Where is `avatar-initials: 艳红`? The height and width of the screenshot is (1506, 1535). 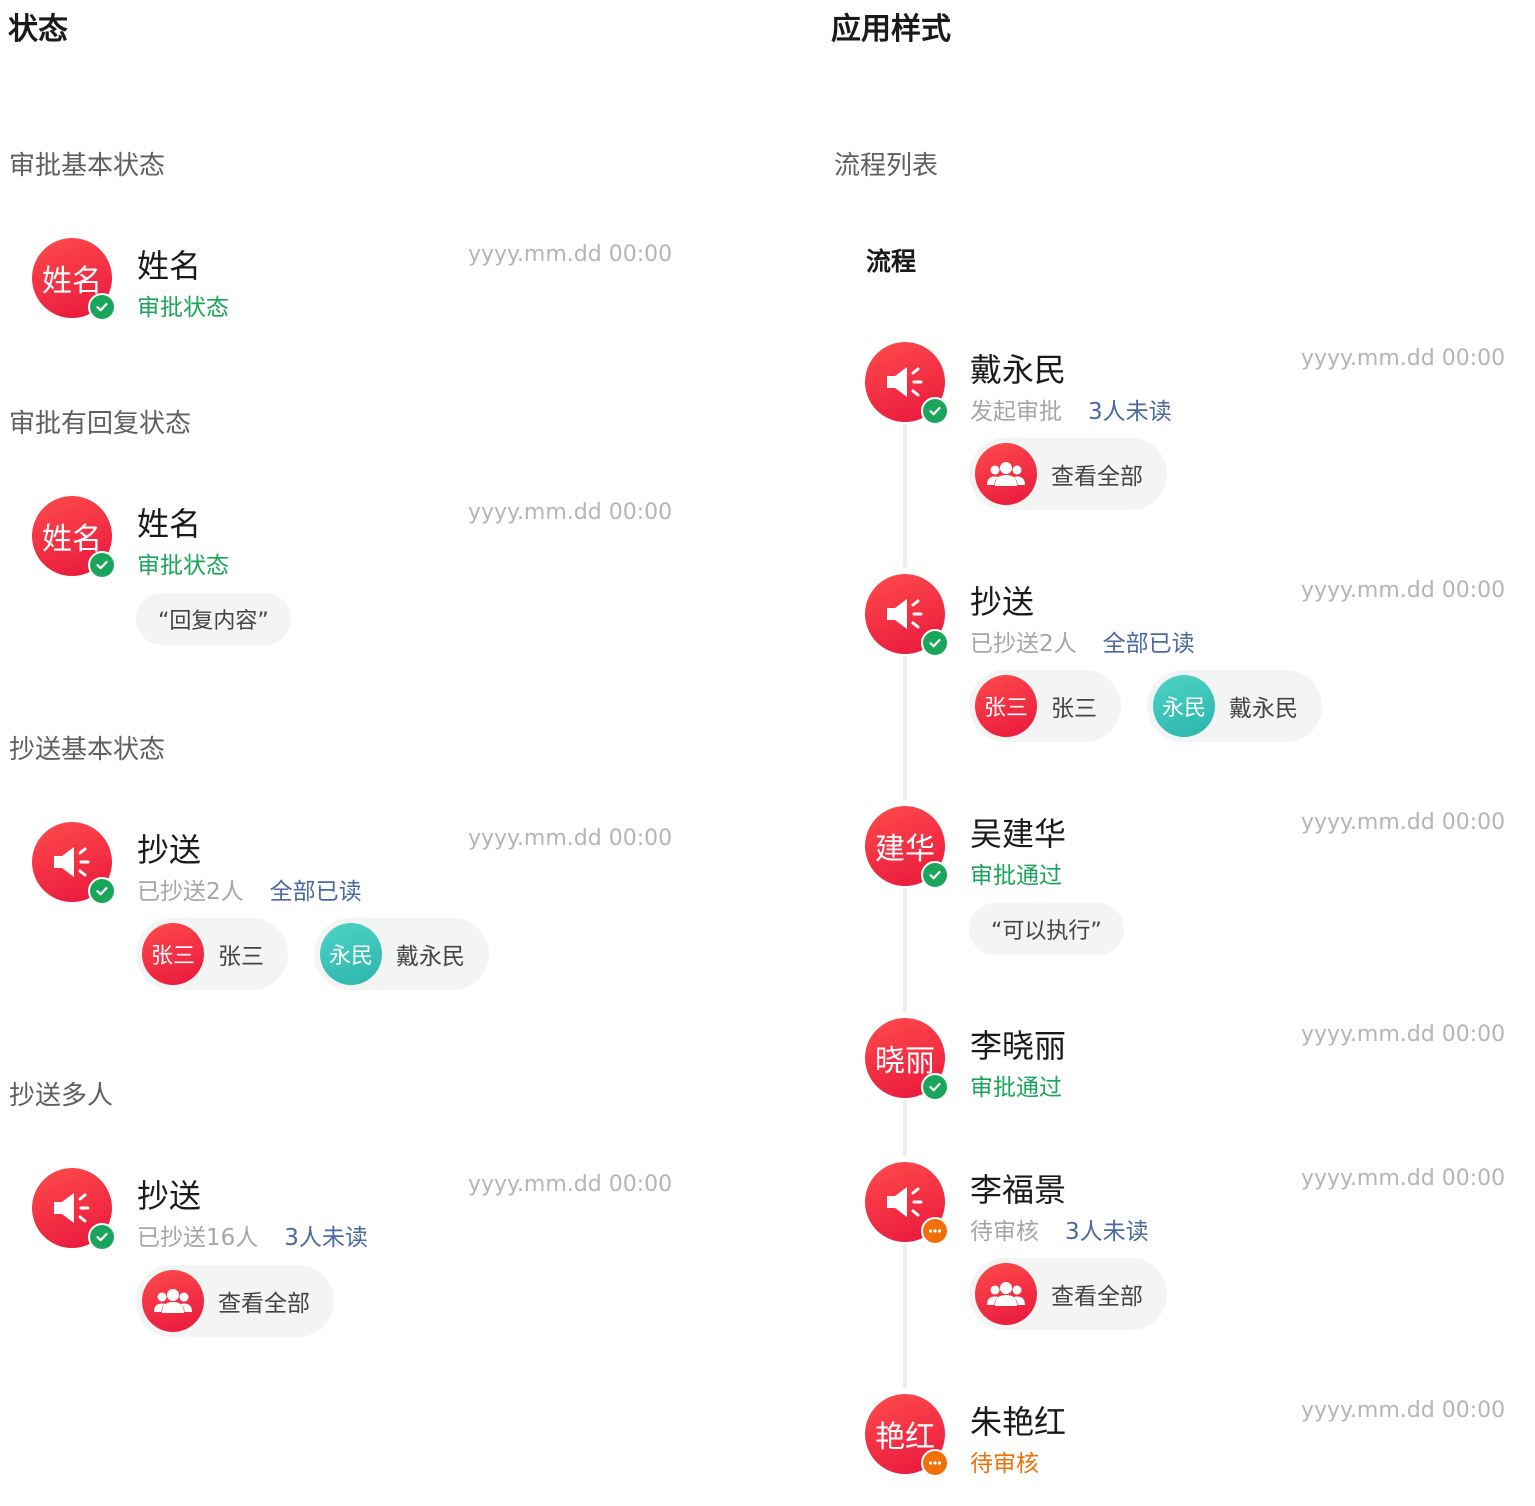
avatar-initials: 艳红 is located at coordinates (905, 1437).